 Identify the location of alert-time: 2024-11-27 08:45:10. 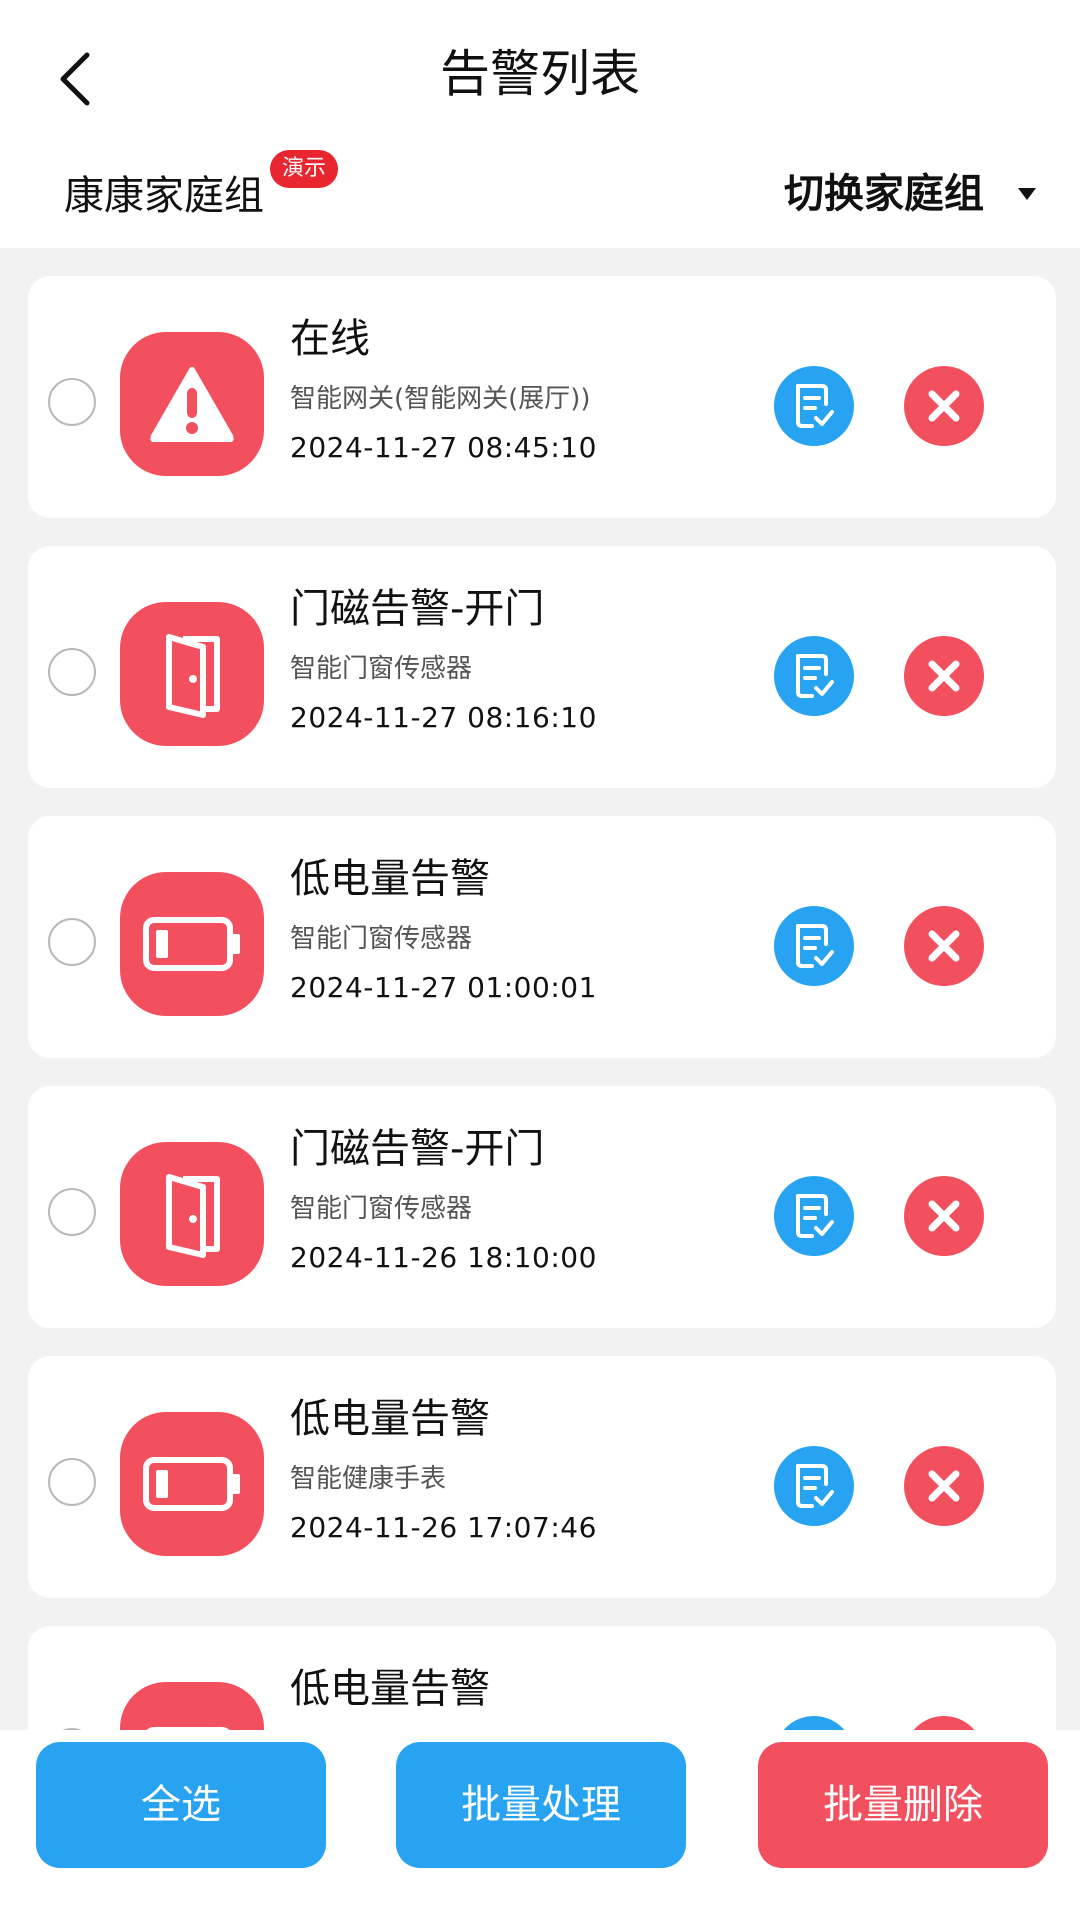
(443, 447).